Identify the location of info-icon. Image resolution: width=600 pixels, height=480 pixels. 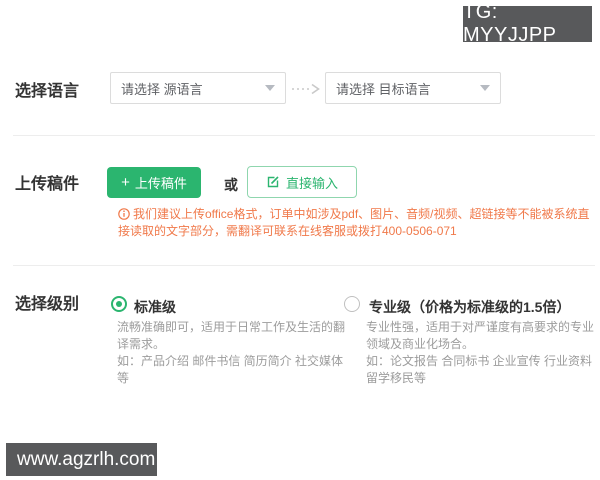
(125, 214).